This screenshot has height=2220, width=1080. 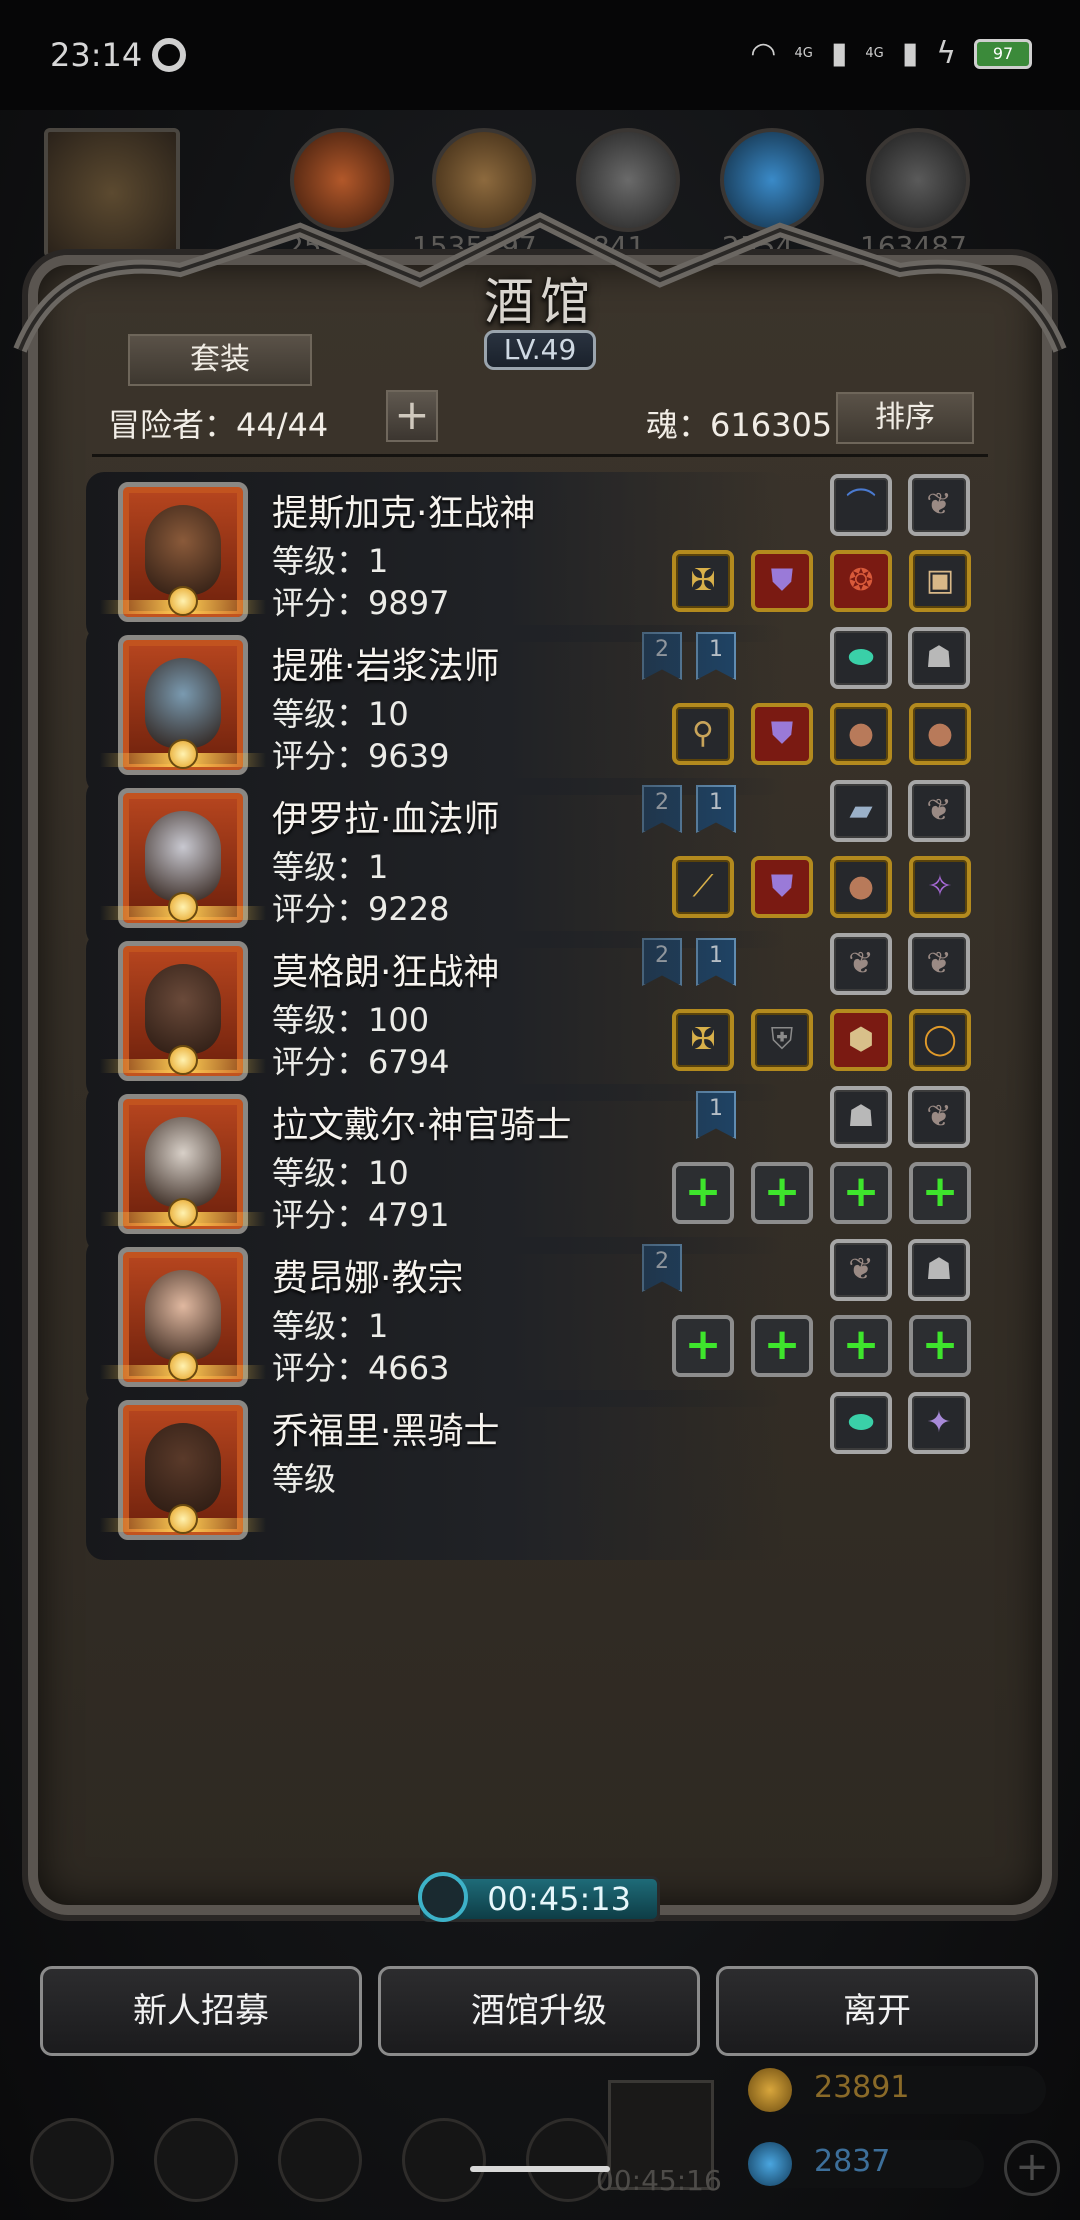 I want to click on equipment-slot: ⬢, so click(x=861, y=1040).